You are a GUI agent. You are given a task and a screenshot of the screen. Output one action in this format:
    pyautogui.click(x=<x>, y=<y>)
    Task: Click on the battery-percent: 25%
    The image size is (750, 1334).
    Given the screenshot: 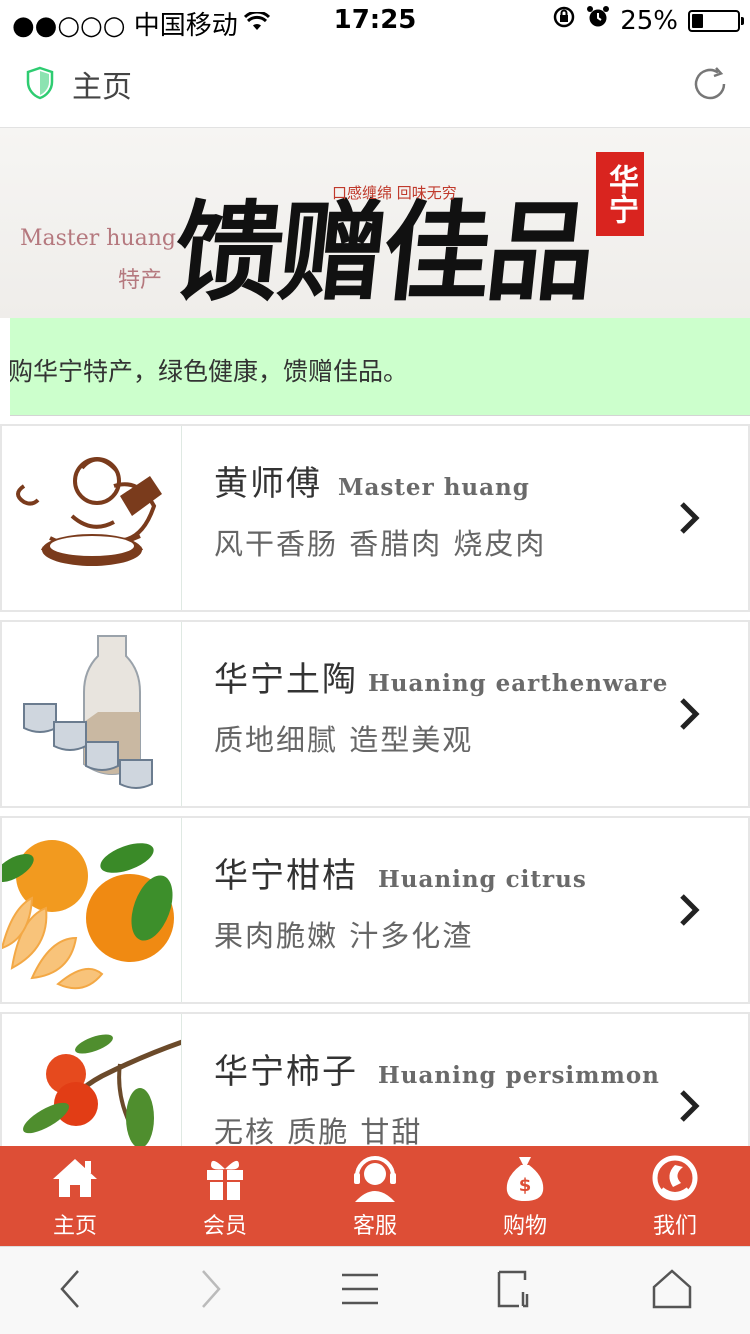 What is the action you would take?
    pyautogui.click(x=649, y=20)
    